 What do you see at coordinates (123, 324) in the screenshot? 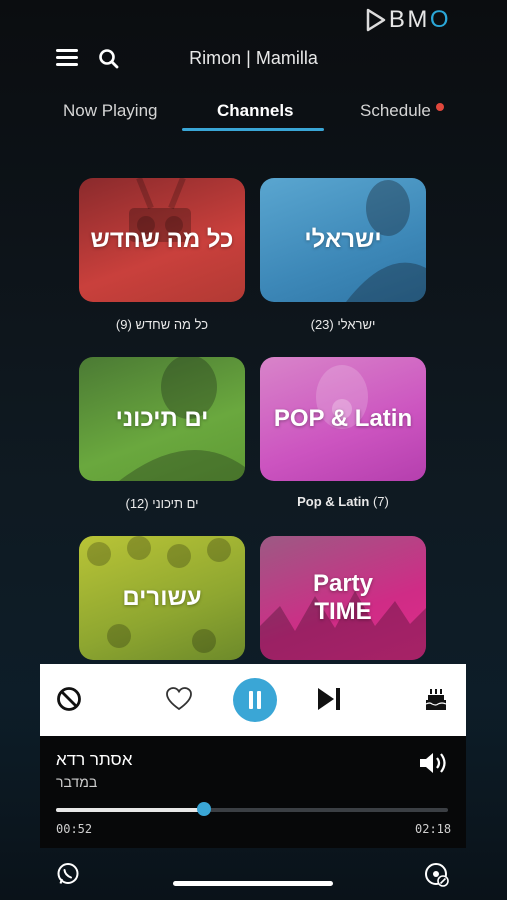
I see `channel-caption-count: (9)` at bounding box center [123, 324].